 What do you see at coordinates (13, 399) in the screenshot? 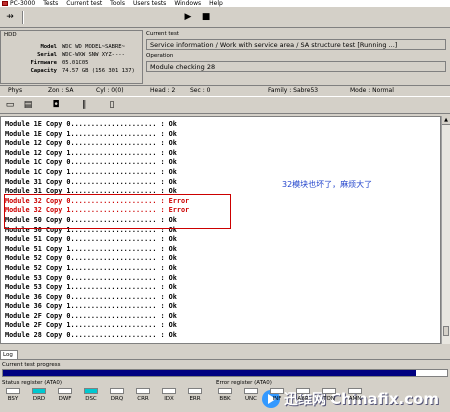
I see `led-label-bsy: BSY` at bounding box center [13, 399].